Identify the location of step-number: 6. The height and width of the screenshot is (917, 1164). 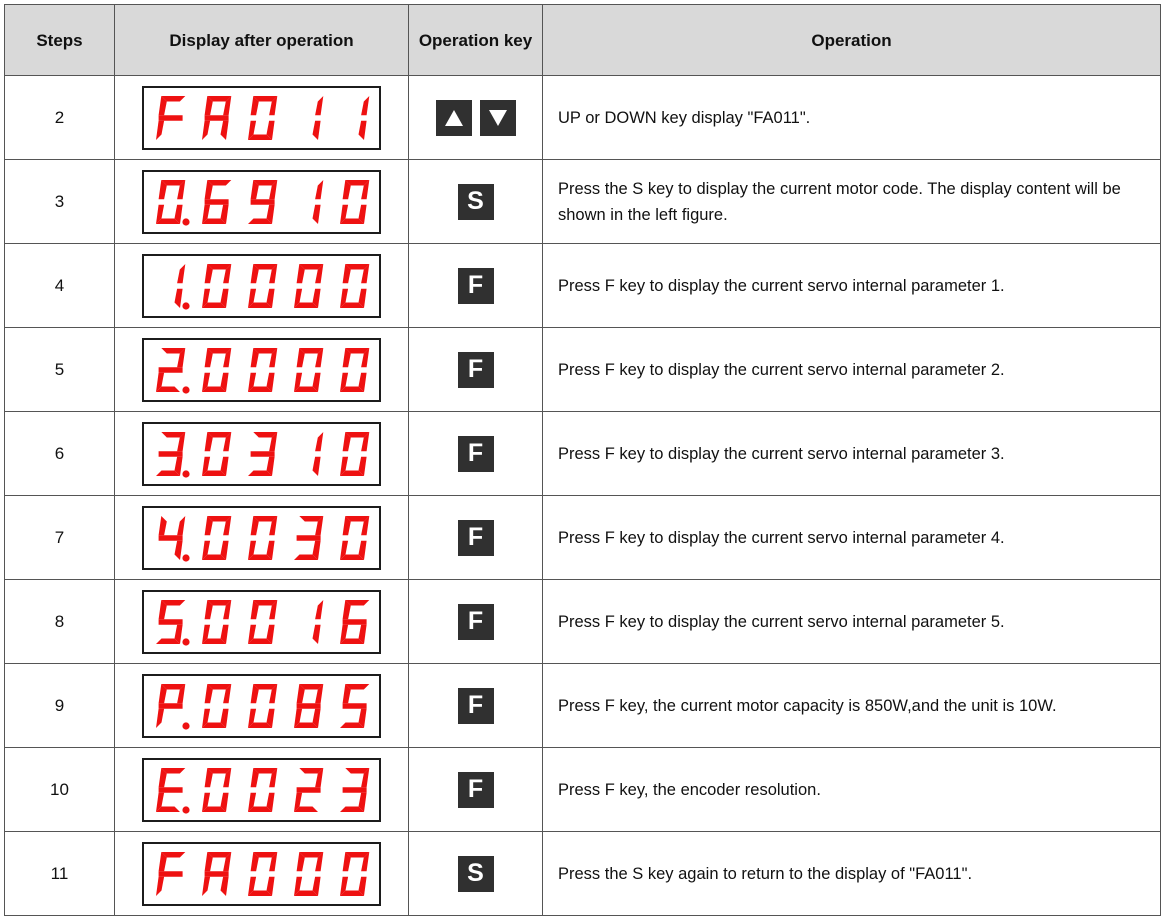
(59, 453).